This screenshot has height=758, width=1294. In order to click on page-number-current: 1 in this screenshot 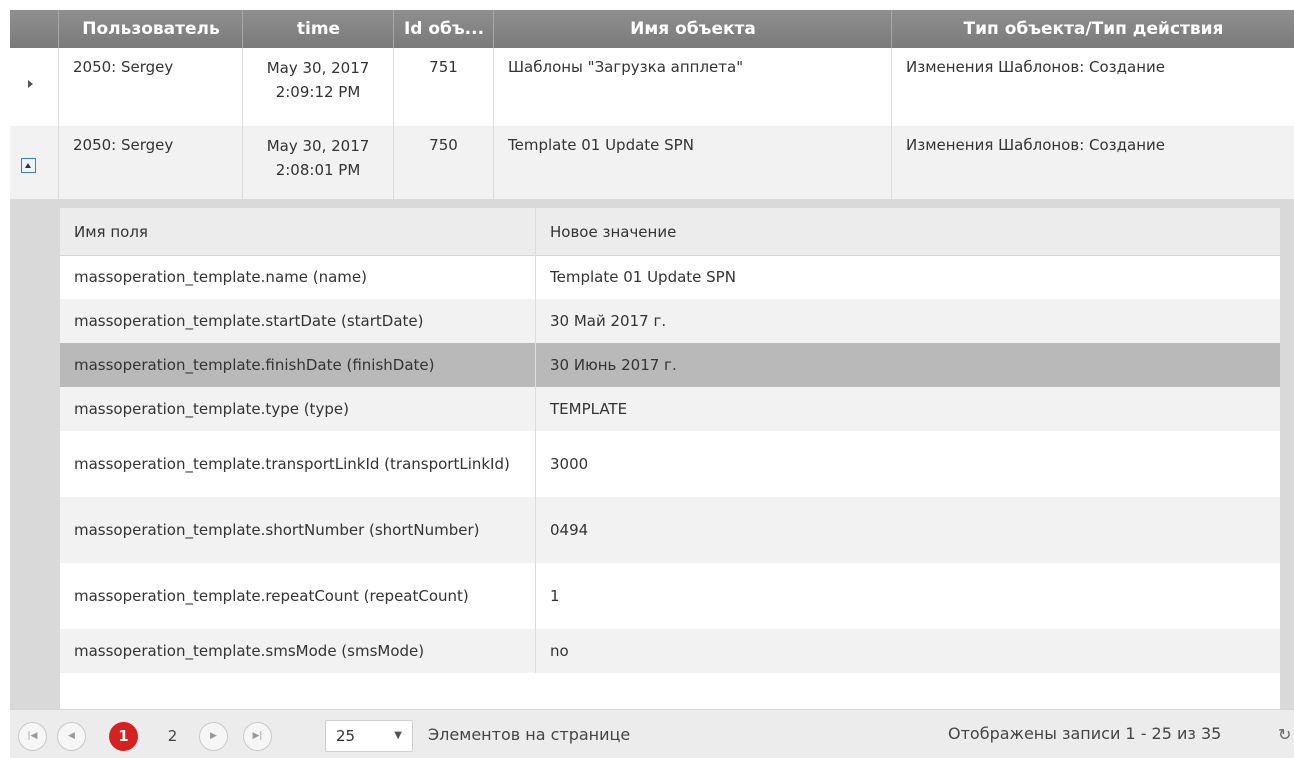, I will do `click(123, 736)`.